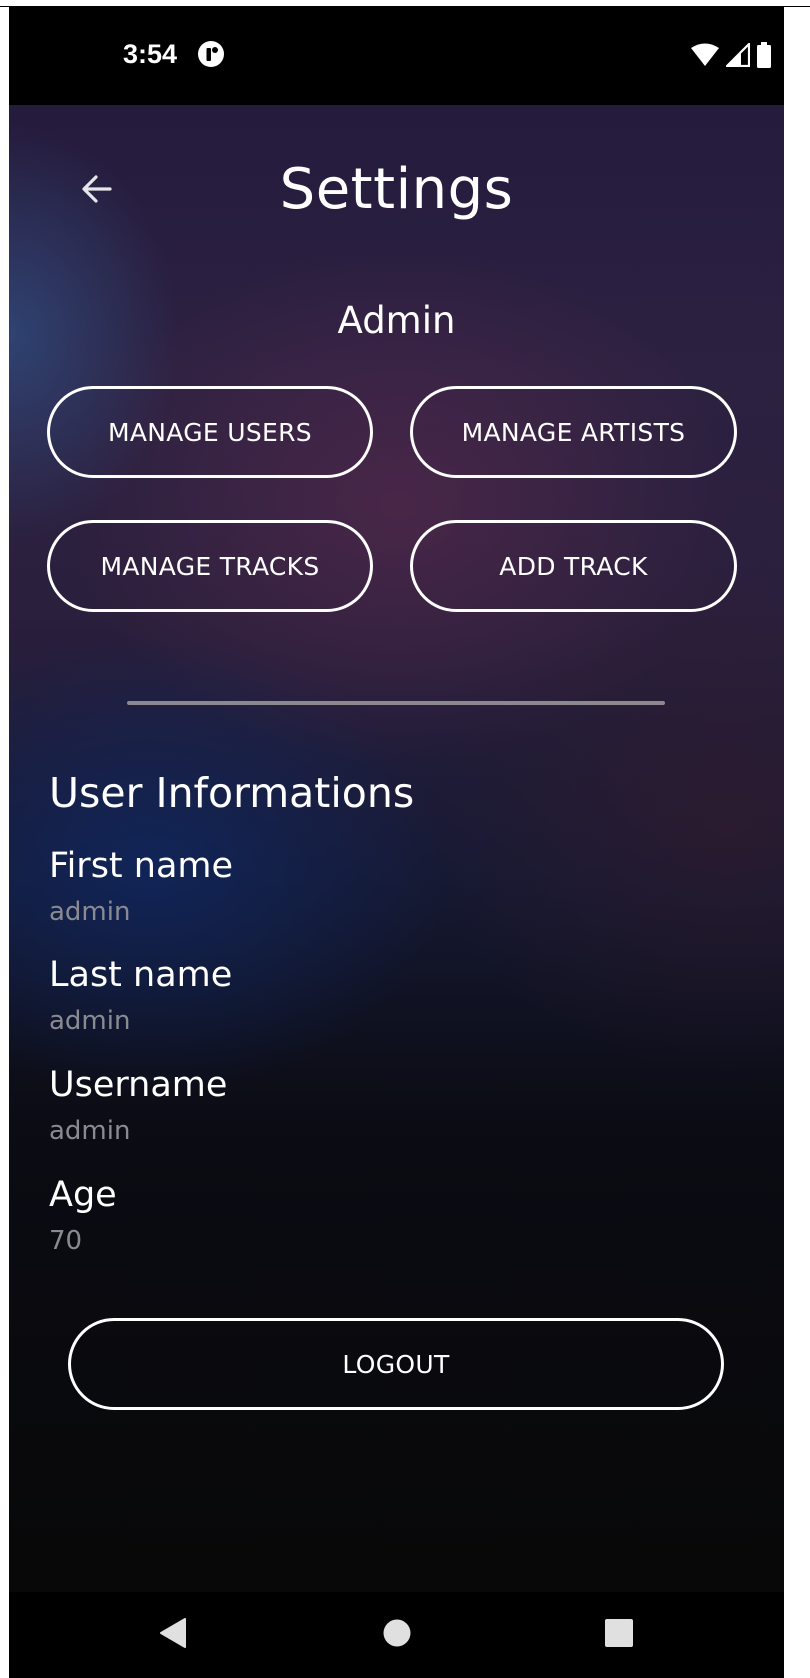  I want to click on section-divider, so click(396, 703).